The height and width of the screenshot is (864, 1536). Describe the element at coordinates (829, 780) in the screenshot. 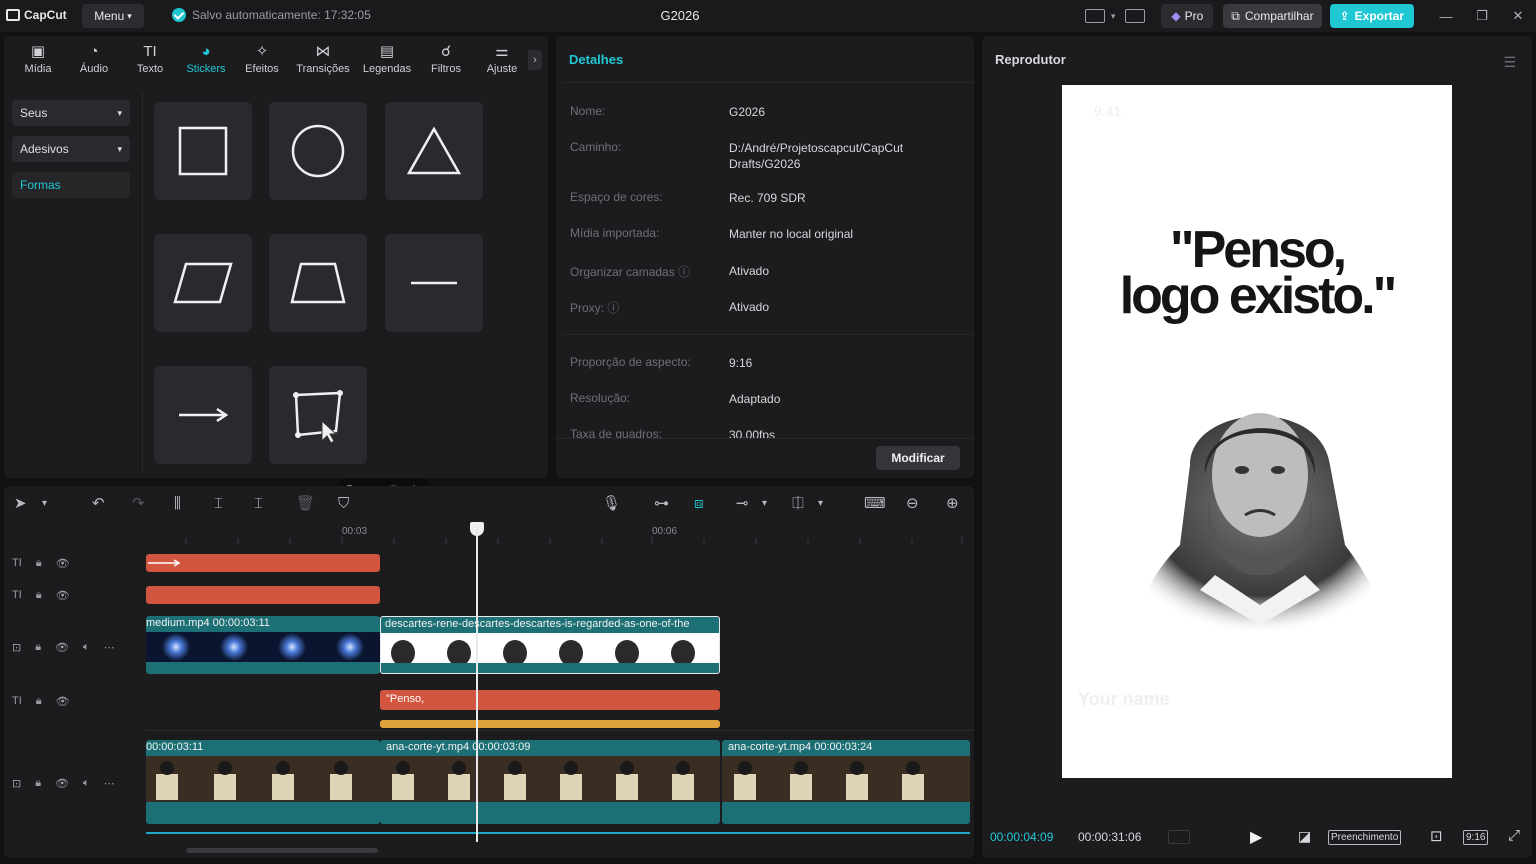

I see `person-thumbnails` at that location.